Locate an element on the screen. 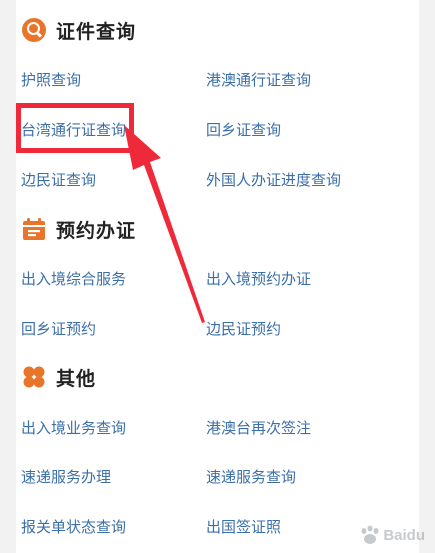 This screenshot has height=553, width=435. section-title: 其他 is located at coordinates (76, 378).